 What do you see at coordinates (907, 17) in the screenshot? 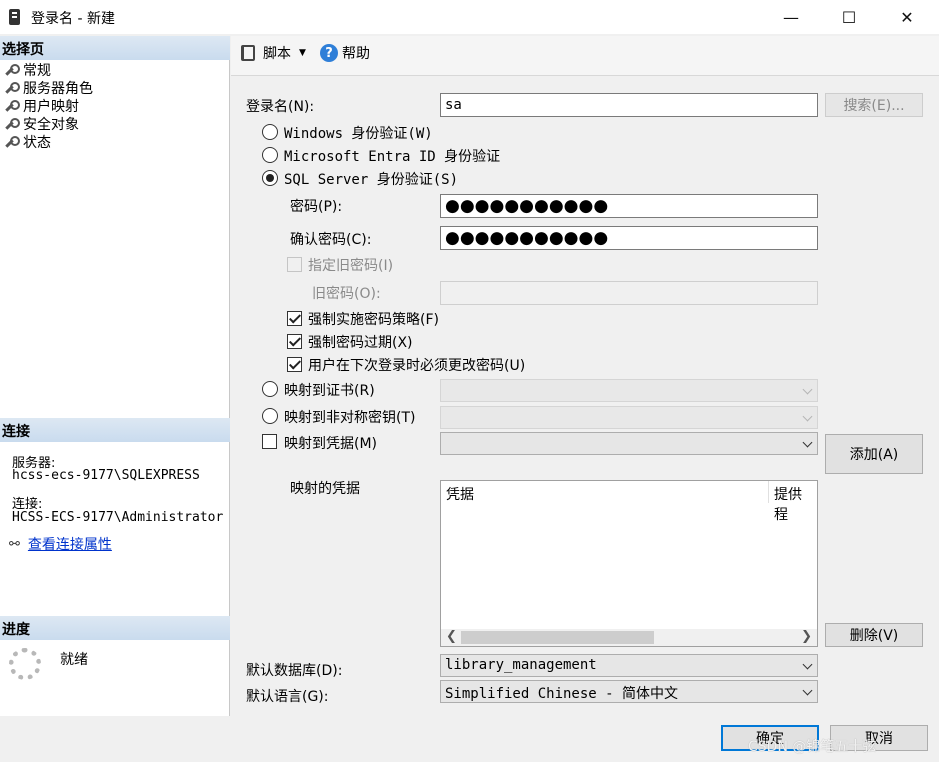
I see `close-button: ✕` at bounding box center [907, 17].